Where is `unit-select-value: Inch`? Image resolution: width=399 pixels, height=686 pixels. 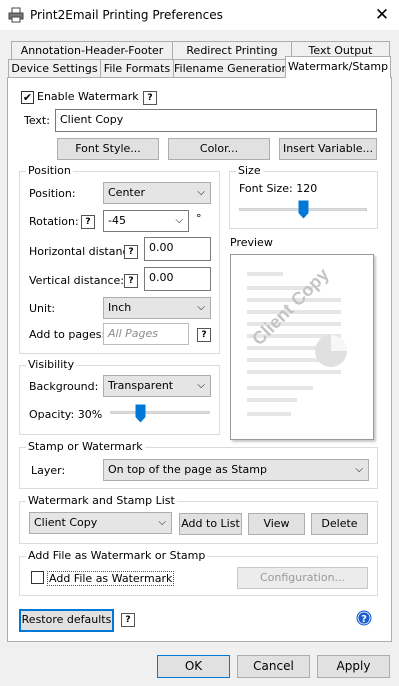
unit-select-value: Inch is located at coordinates (120, 307).